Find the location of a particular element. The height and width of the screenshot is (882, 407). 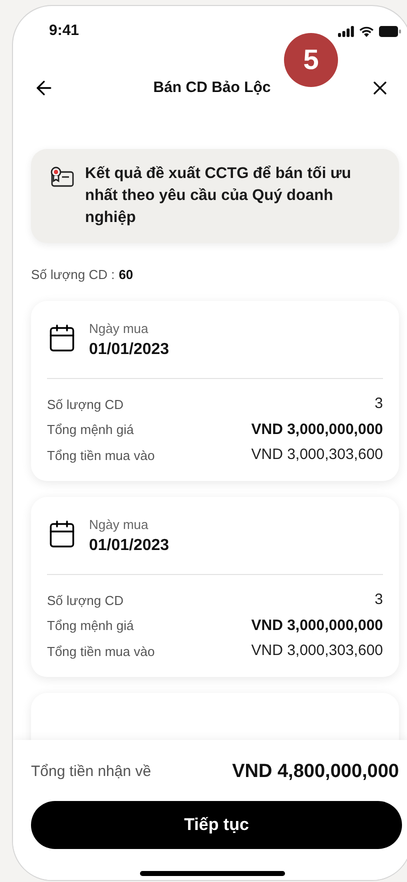

wifi-icon is located at coordinates (366, 31).